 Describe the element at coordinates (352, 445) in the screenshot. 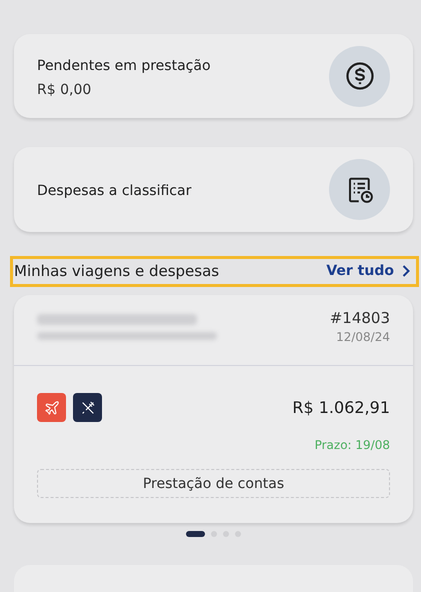

I see `deadline-text: Prazo: 19/08` at that location.